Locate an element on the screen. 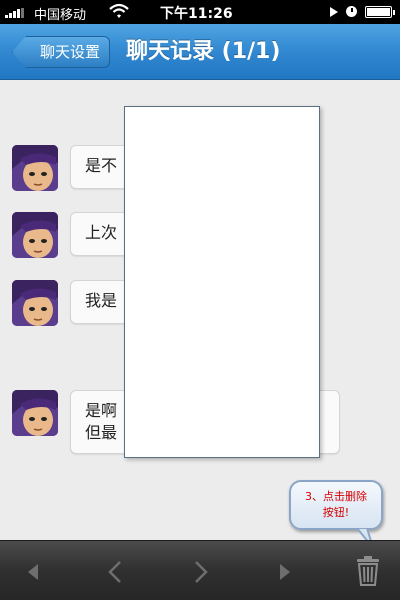 The width and height of the screenshot is (400, 600). previous-page-icon is located at coordinates (116, 572).